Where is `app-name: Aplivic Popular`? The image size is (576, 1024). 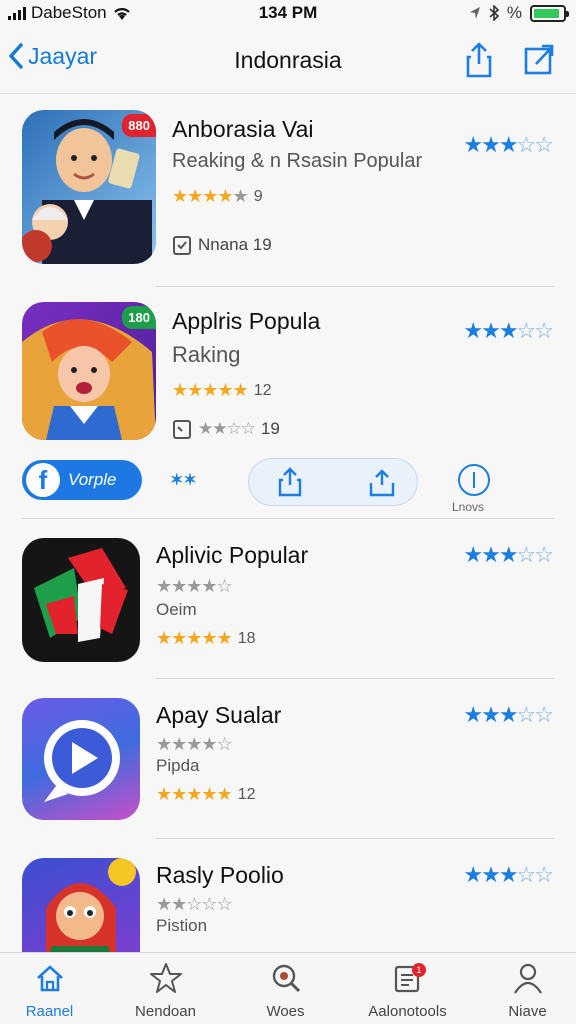 app-name: Aplivic Popular is located at coordinates (232, 555).